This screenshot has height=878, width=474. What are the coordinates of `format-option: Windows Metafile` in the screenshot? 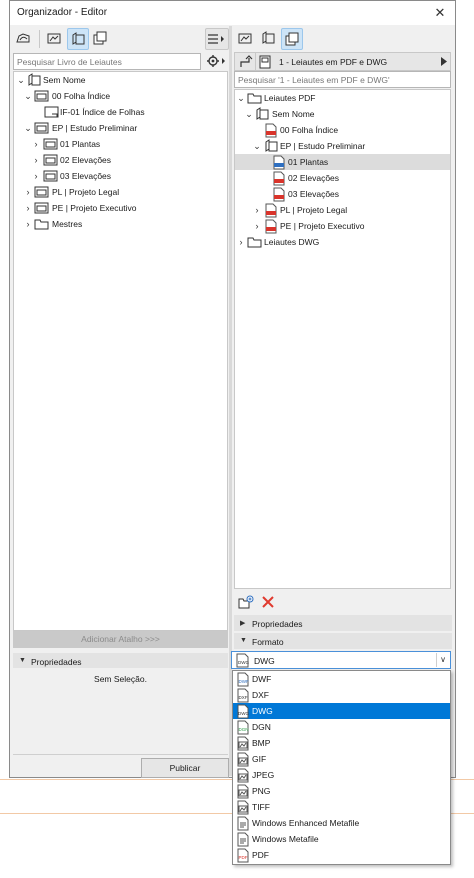 It's located at (341, 839).